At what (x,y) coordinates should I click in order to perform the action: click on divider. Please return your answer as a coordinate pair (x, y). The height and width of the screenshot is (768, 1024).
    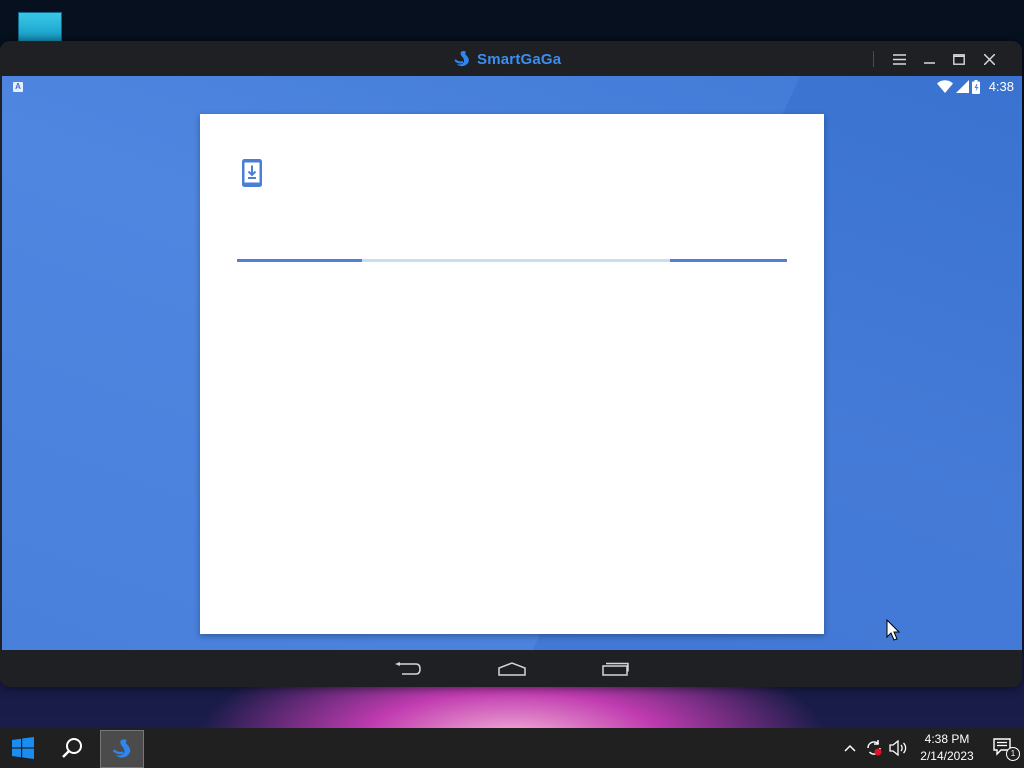
    Looking at the image, I should click on (873, 59).